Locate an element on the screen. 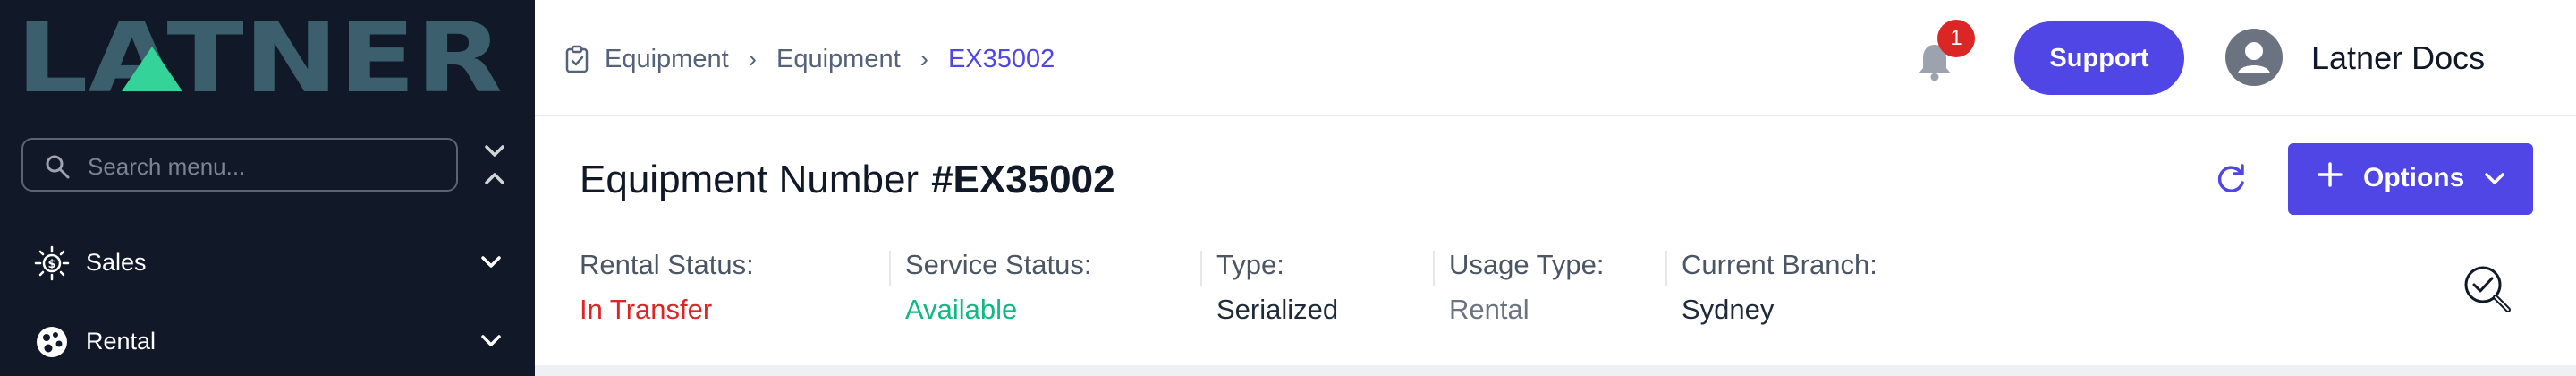 This screenshot has height=376, width=2576. refresh-icon is located at coordinates (2231, 179).